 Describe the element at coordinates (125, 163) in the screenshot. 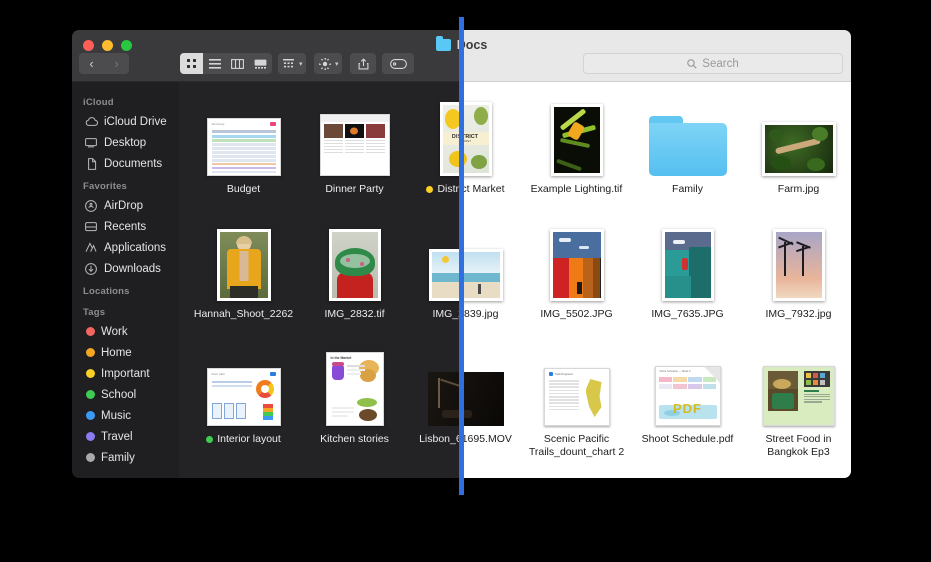

I see `sidebar-item-documents: Documents` at that location.